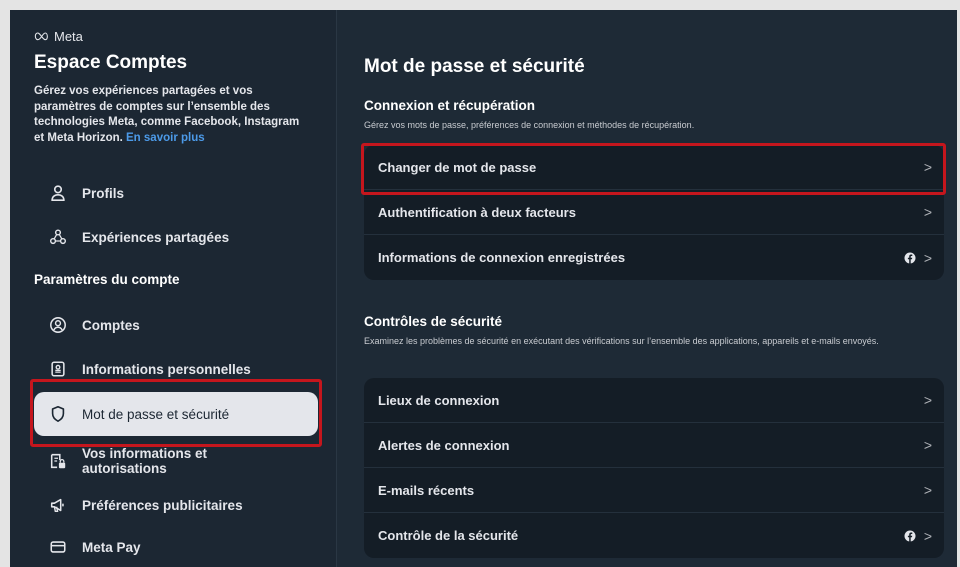 This screenshot has width=960, height=567. Describe the element at coordinates (439, 400) in the screenshot. I see `row-label: Lieux de connexion` at that location.